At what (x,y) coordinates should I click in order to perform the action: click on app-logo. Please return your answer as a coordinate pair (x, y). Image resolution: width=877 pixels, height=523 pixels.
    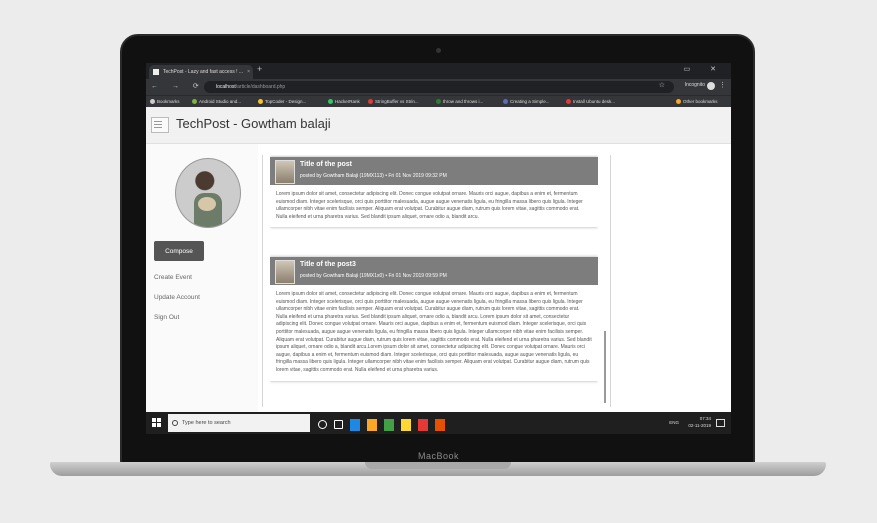
    Looking at the image, I should click on (160, 125).